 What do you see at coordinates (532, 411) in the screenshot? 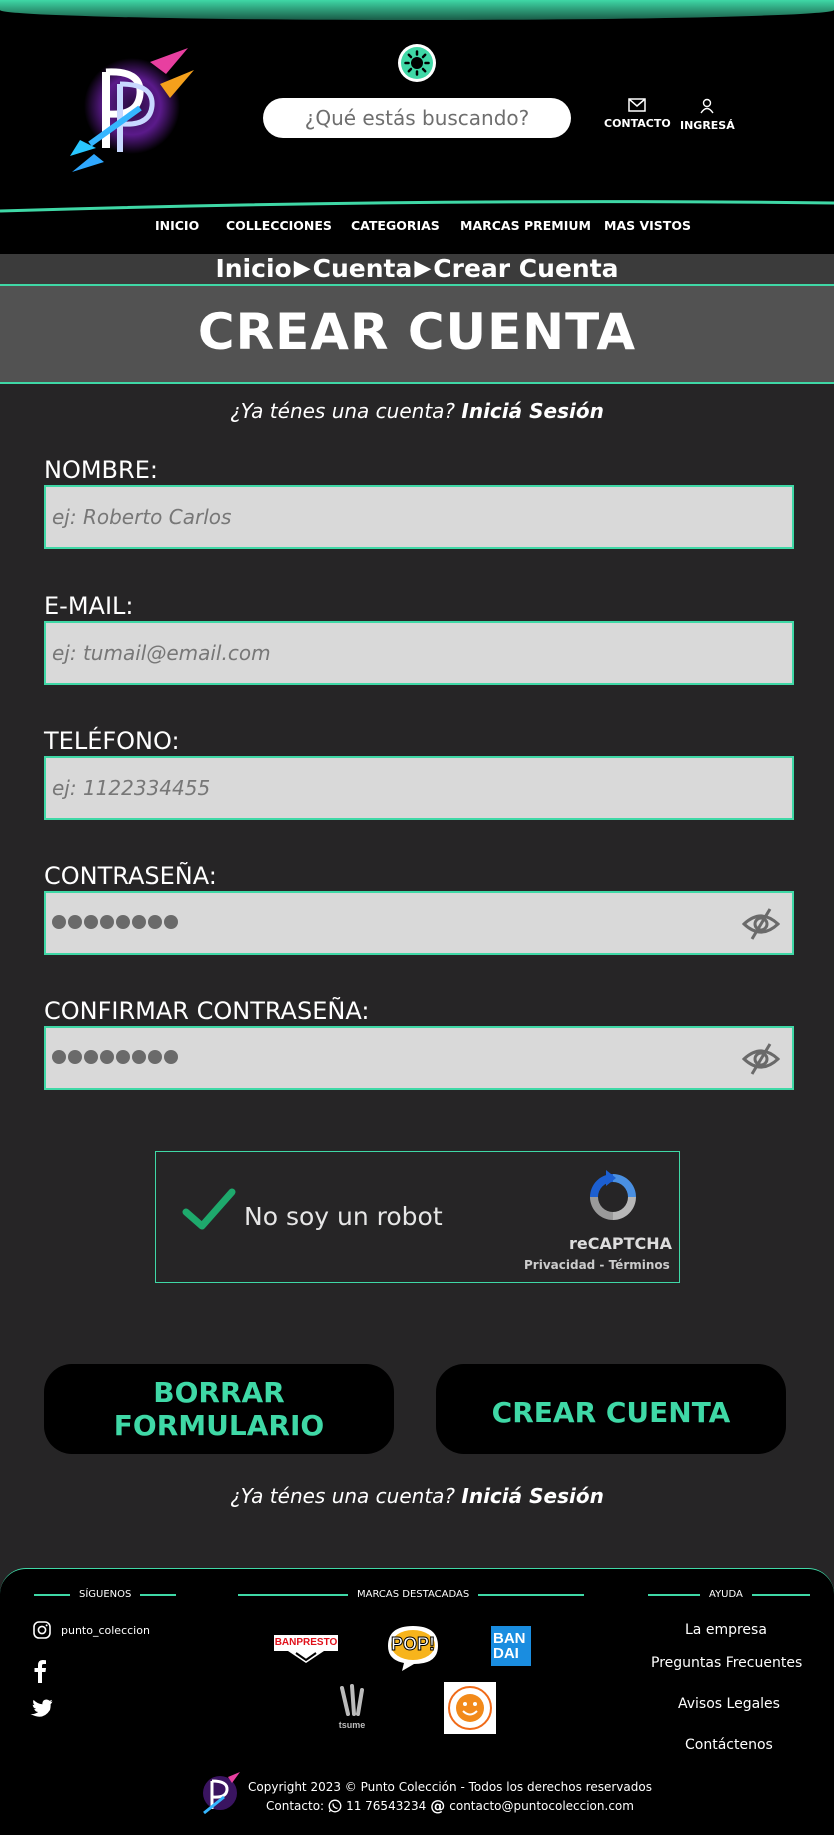
I see `login-link-top: Iniciá Sesión` at bounding box center [532, 411].